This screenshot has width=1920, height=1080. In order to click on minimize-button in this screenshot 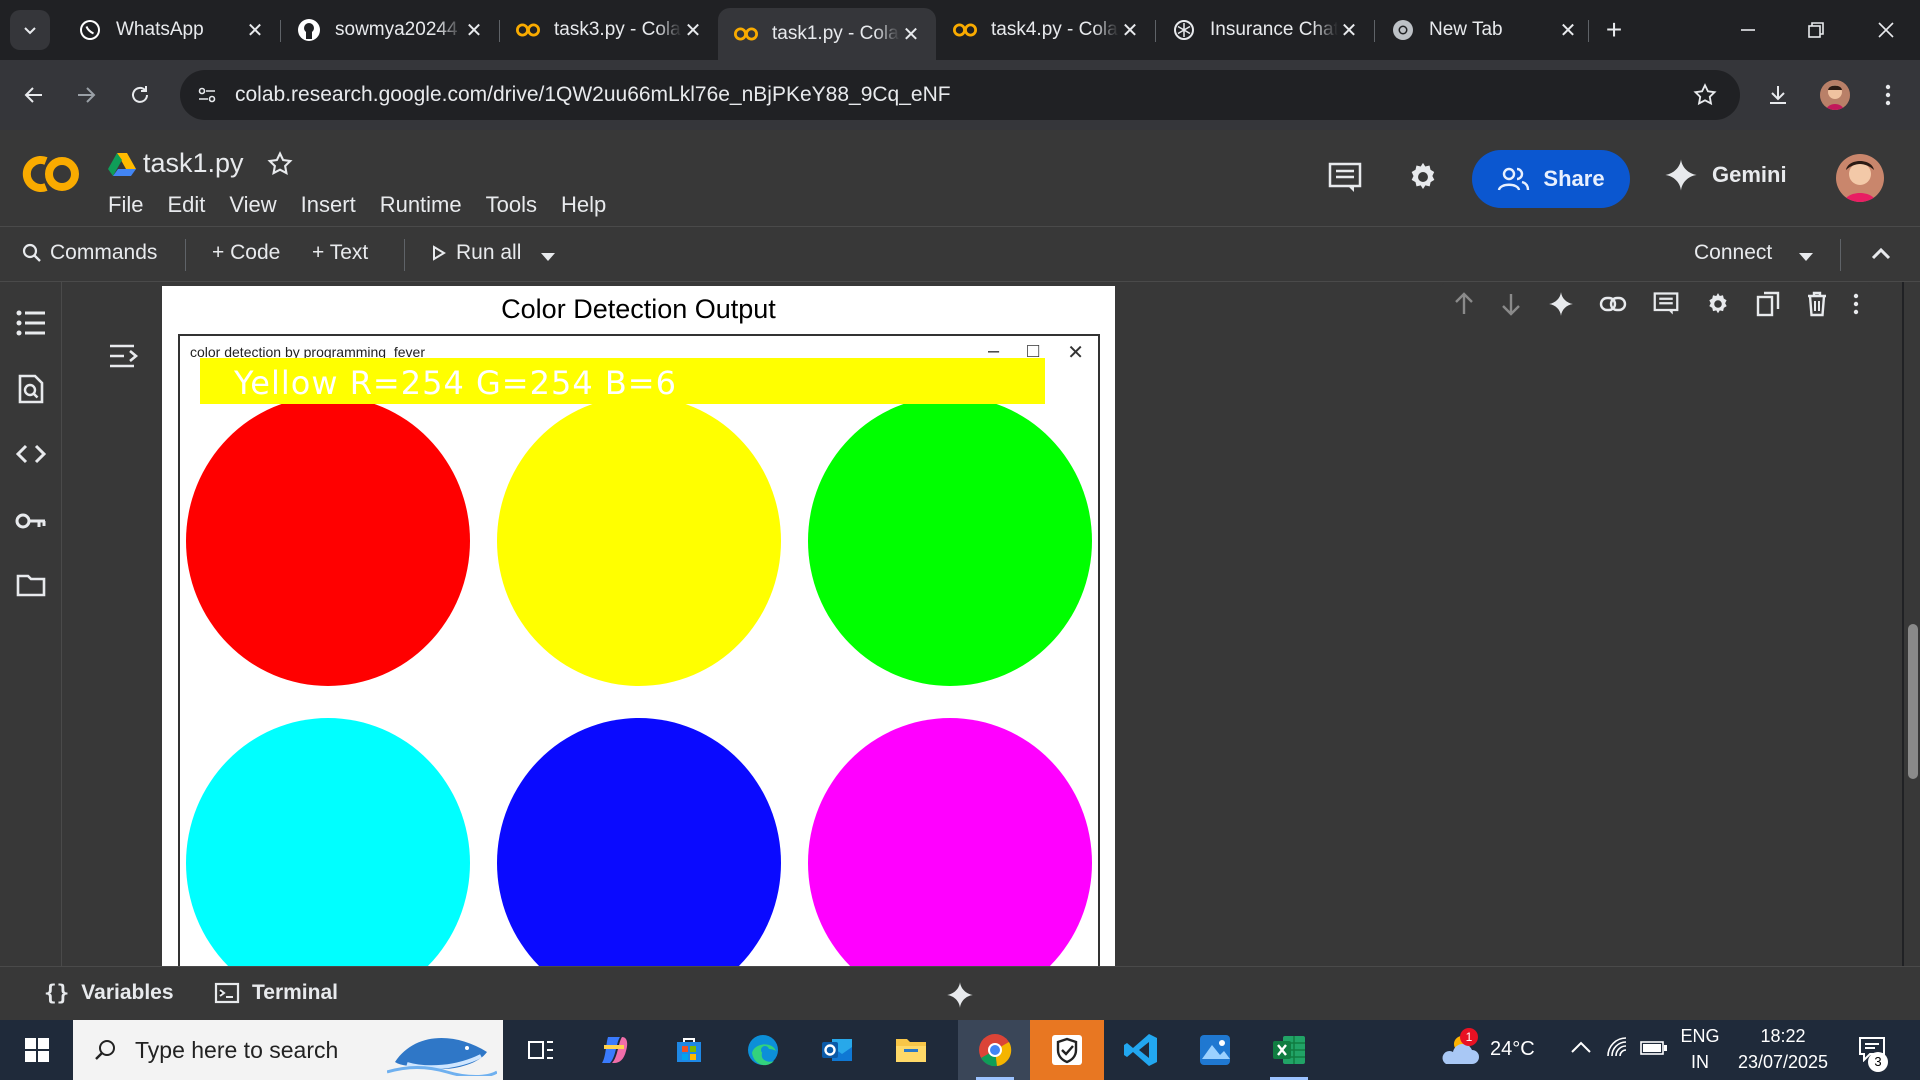, I will do `click(1748, 30)`.